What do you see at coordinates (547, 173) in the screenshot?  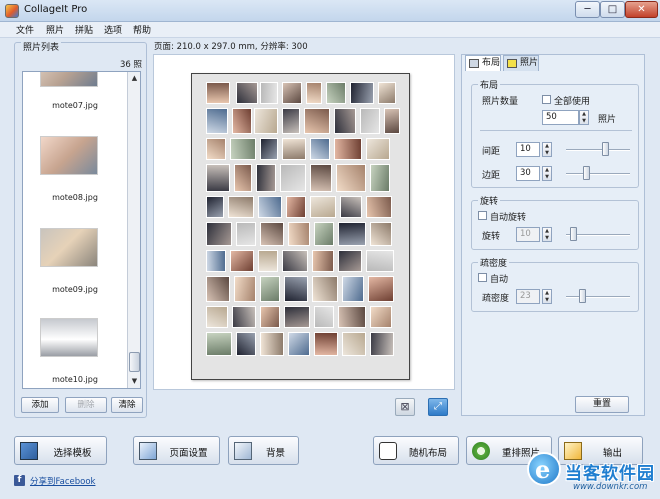 I see `margin-stepper: ▲ ▼` at bounding box center [547, 173].